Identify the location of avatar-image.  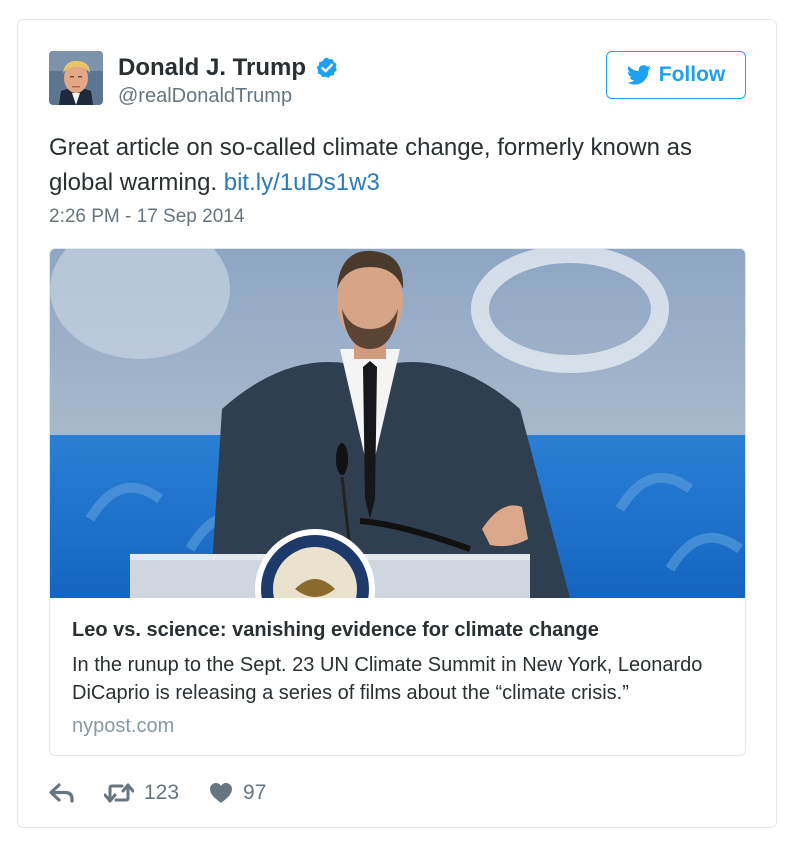
(76, 78).